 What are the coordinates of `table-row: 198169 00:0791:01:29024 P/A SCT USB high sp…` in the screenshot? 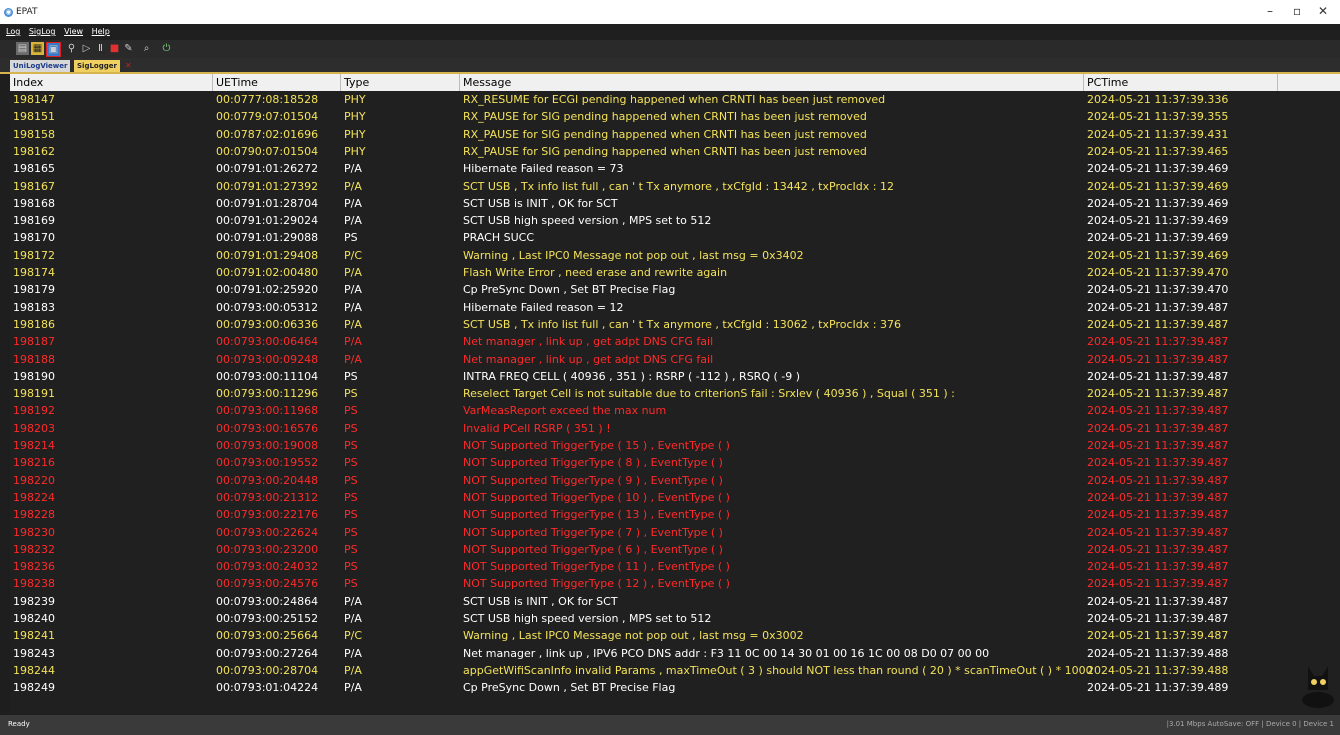 It's located at (675, 220).